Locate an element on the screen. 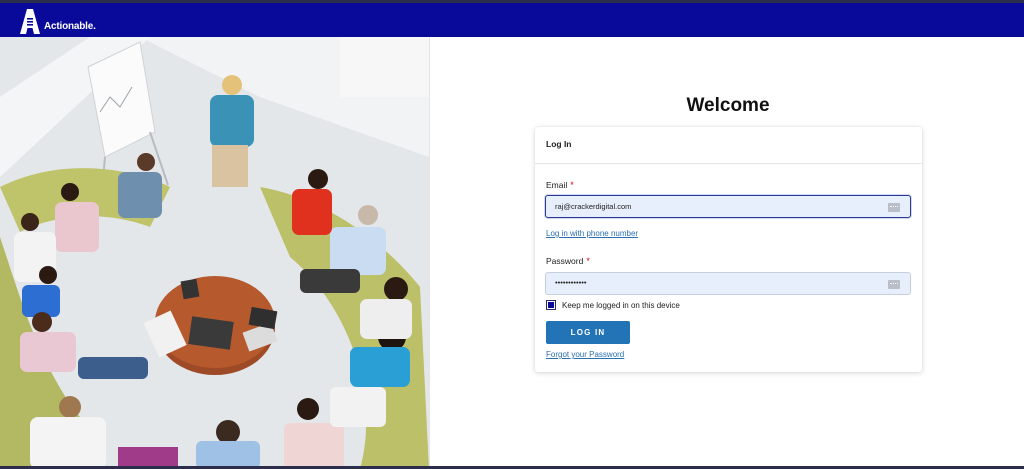  email-label-text: Email is located at coordinates (557, 185).